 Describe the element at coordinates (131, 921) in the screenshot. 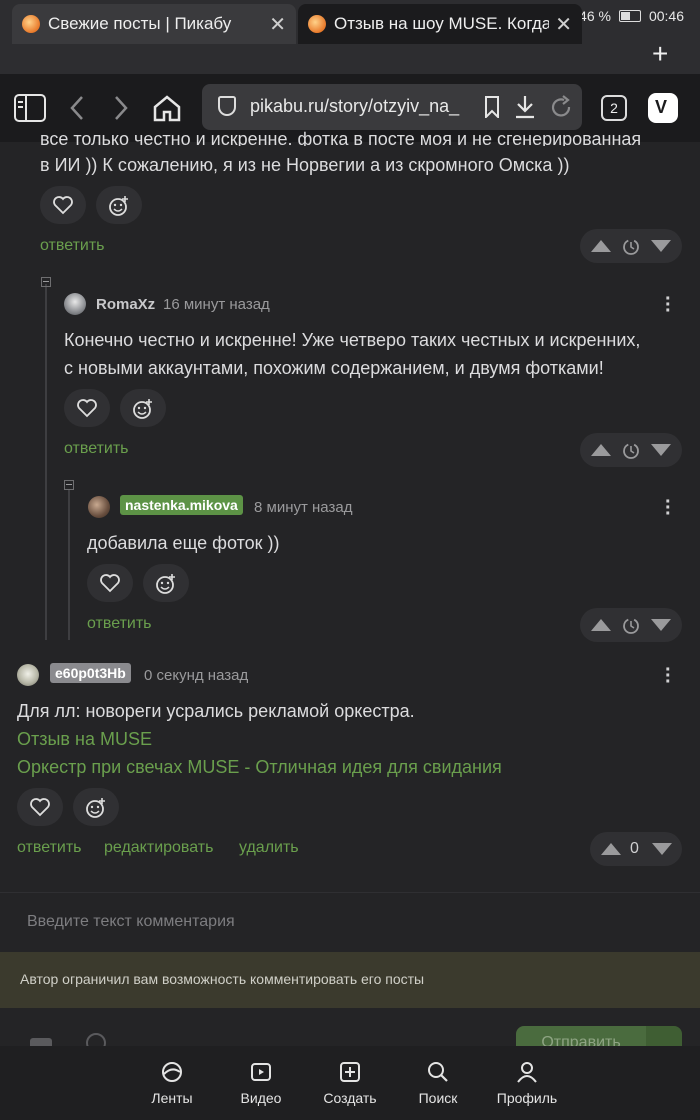

I see `comment-input-placeholder: Введите текст комментария` at that location.